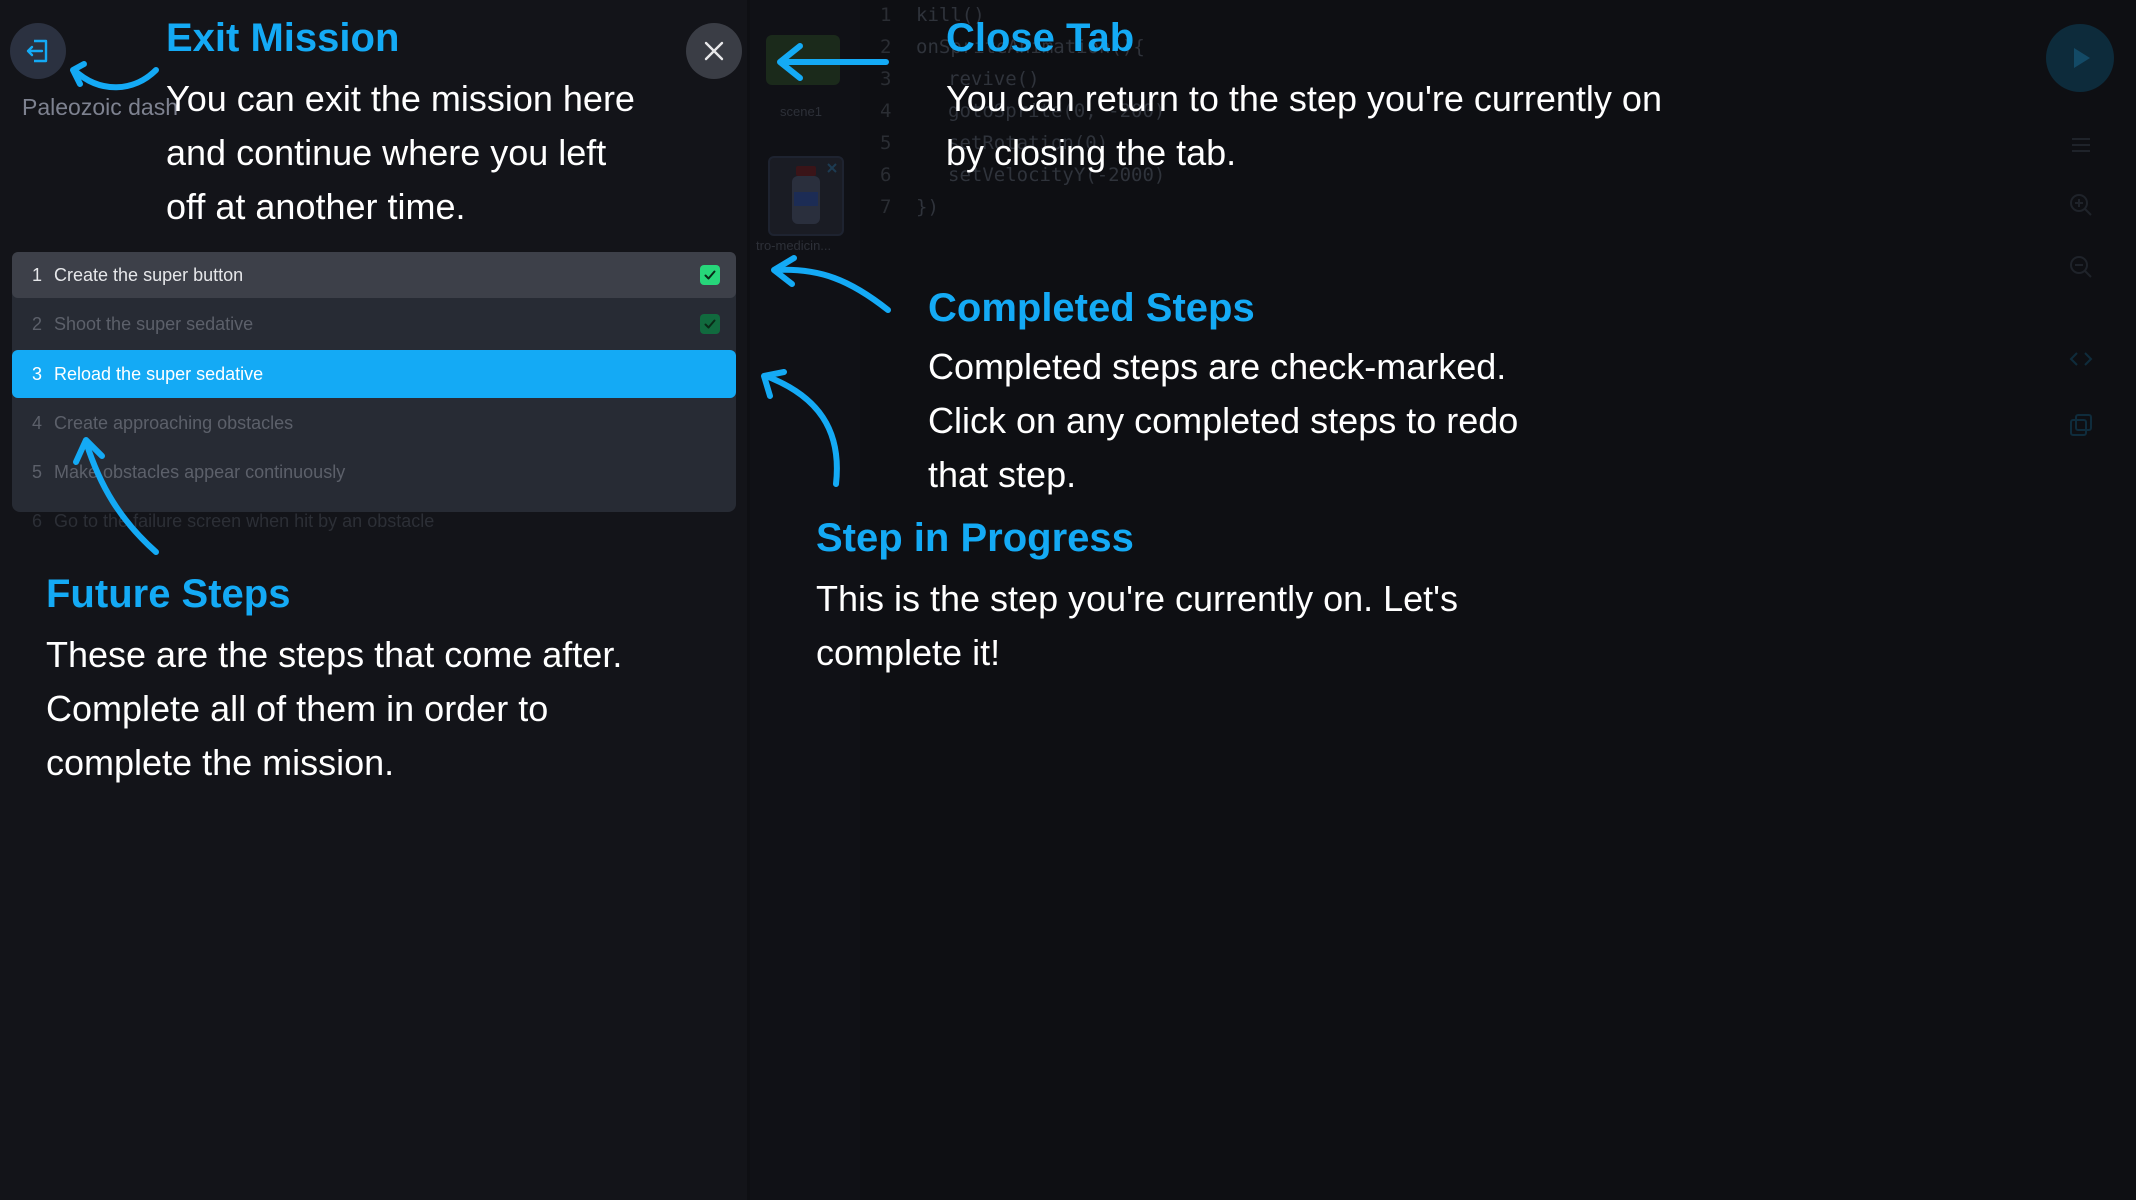  What do you see at coordinates (386, 152) in the screenshot?
I see `text-line: and continue where you left` at bounding box center [386, 152].